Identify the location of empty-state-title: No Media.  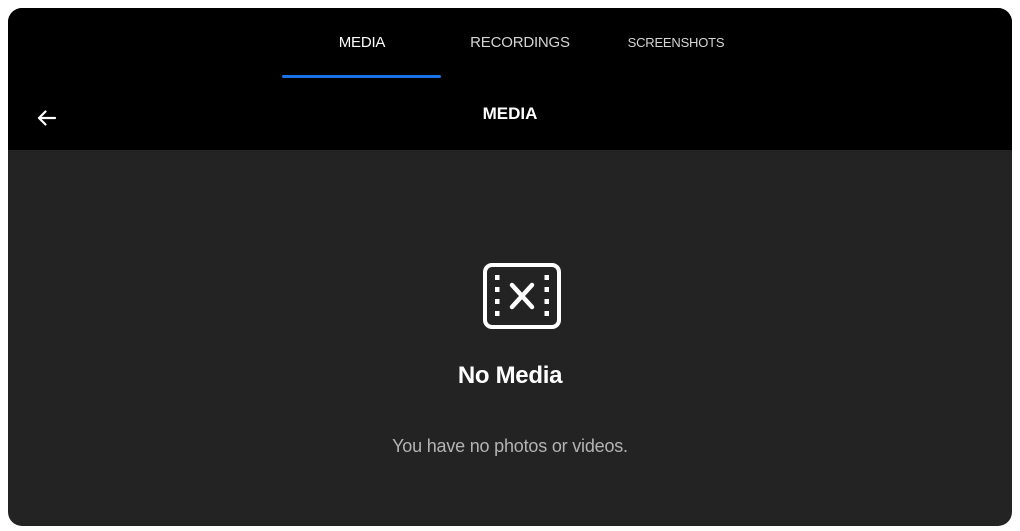
(510, 375).